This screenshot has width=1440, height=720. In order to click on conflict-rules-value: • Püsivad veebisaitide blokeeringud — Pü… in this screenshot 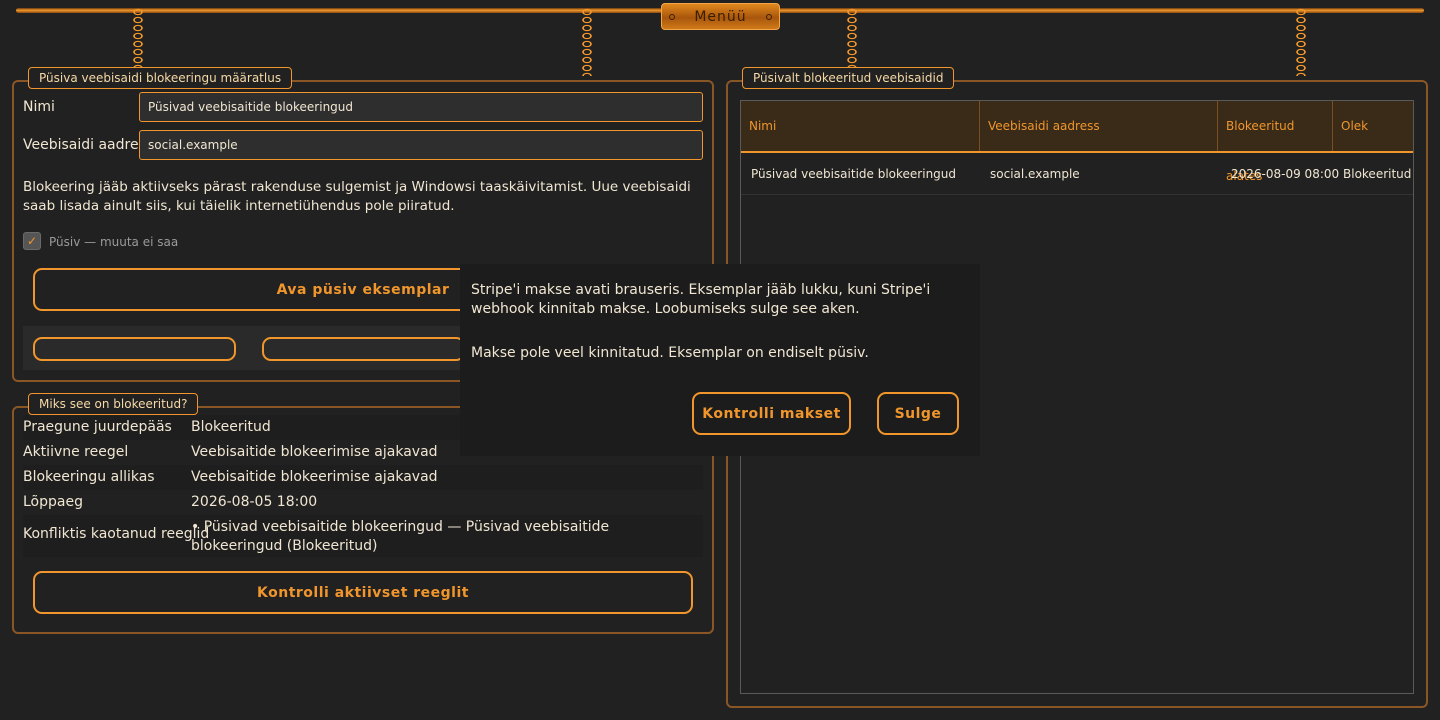, I will do `click(400, 536)`.